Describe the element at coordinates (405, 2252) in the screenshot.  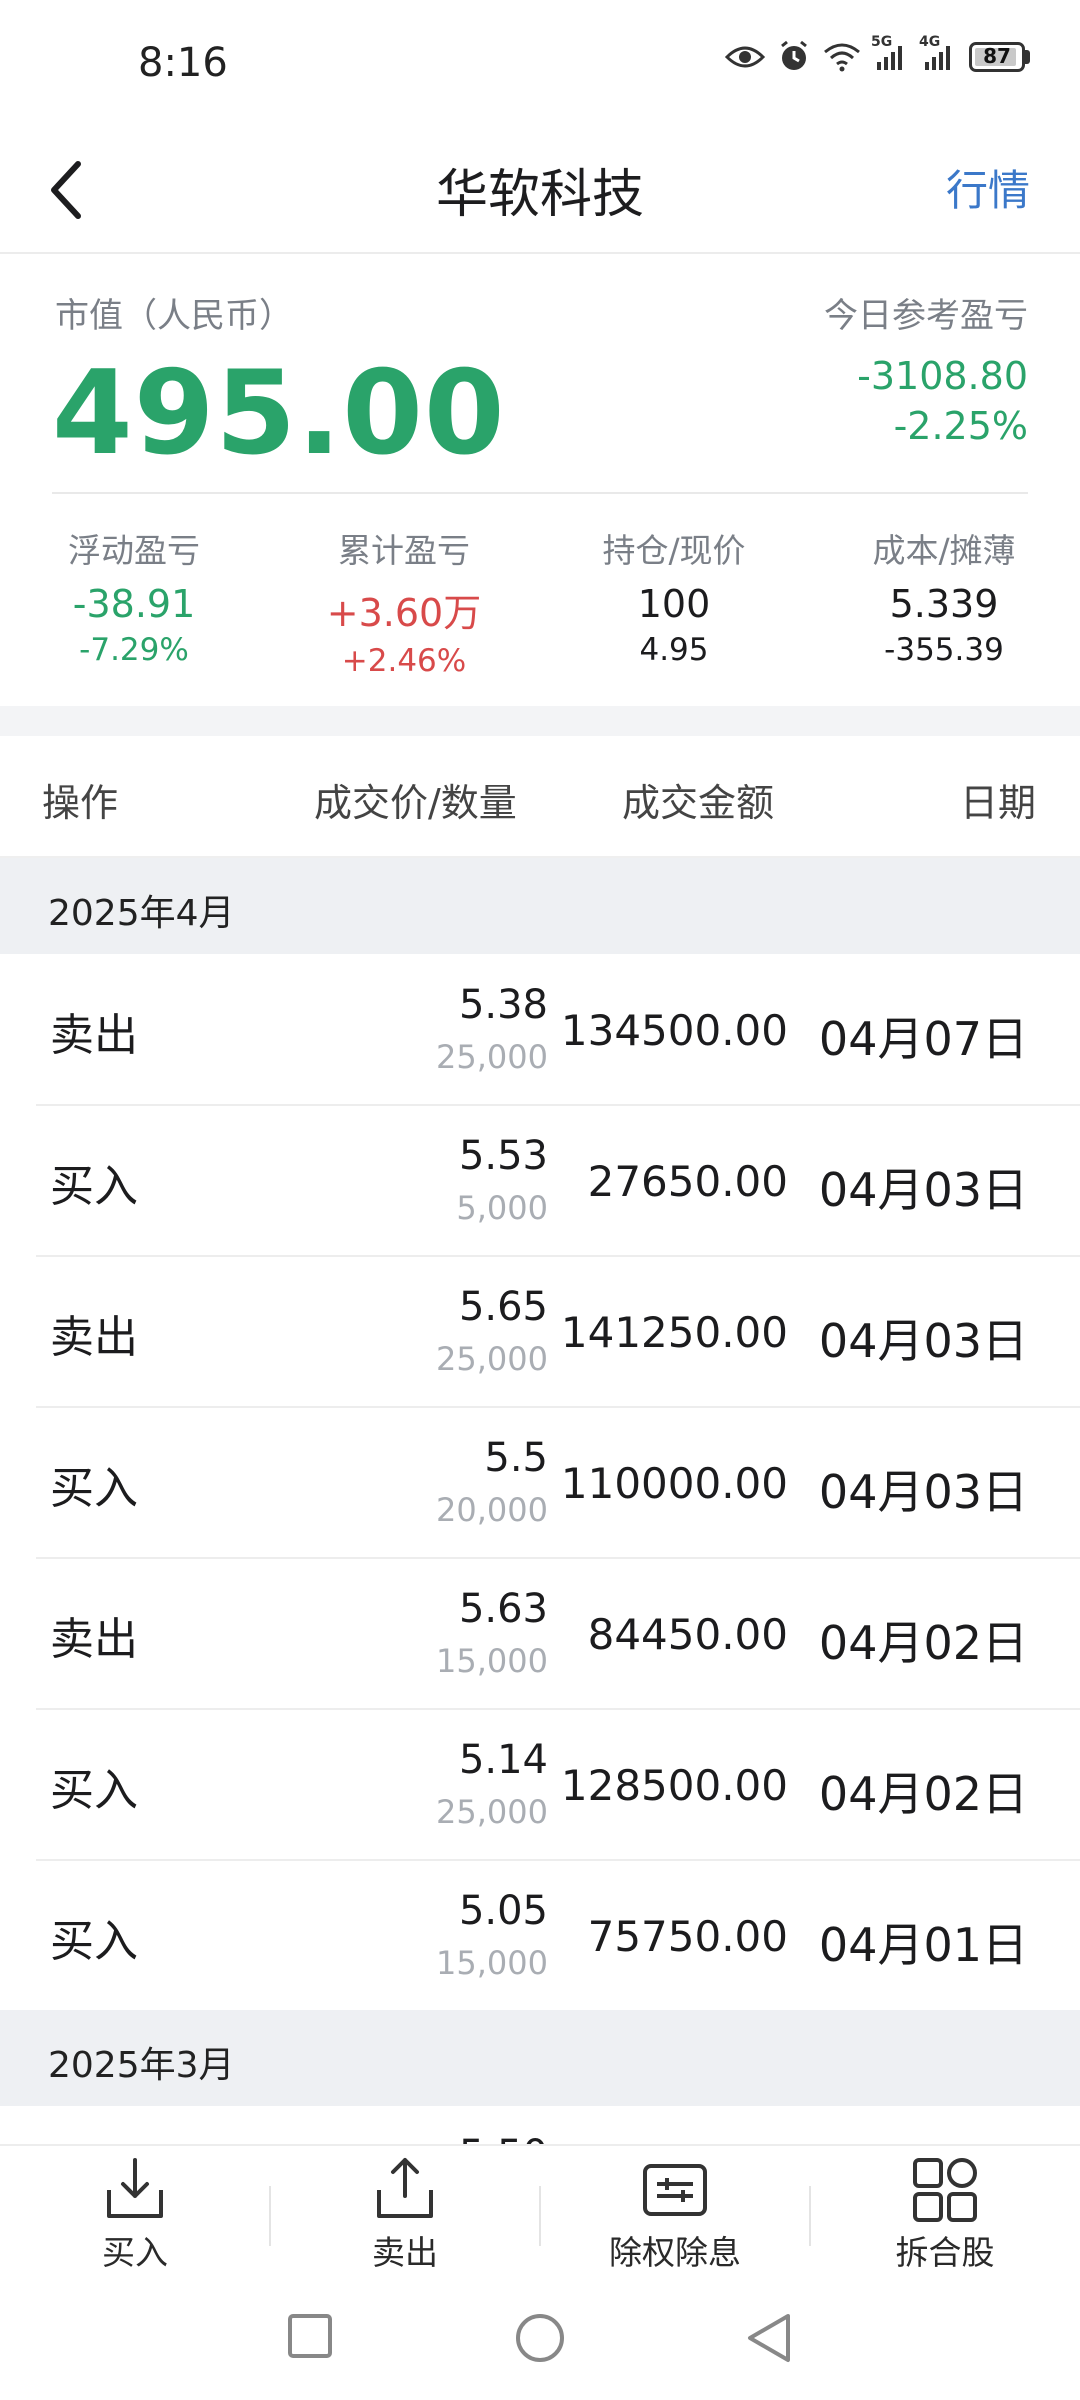
I see `sell-label: 卖出` at that location.